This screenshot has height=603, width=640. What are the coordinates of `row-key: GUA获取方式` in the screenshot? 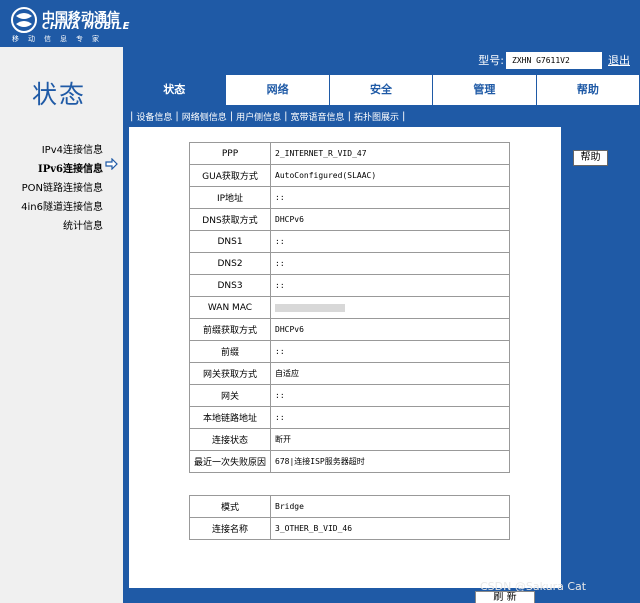 It's located at (230, 175).